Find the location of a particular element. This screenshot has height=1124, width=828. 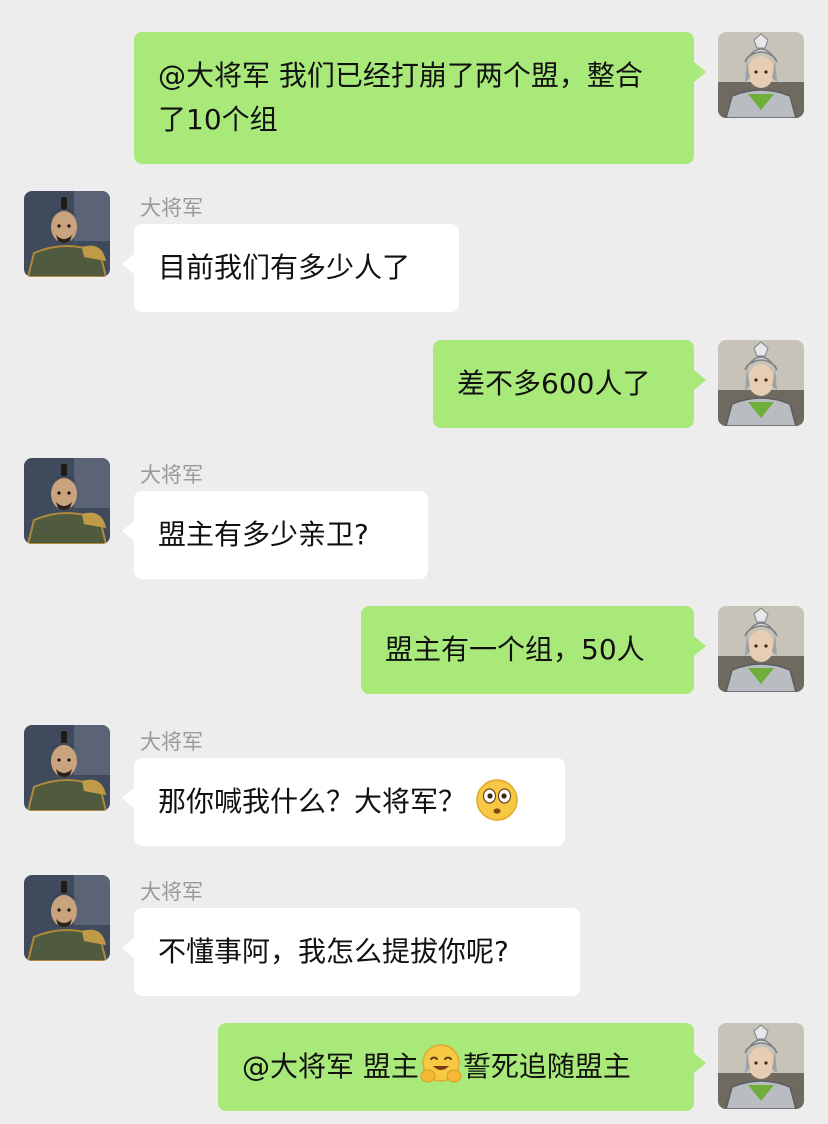

message-bubble: 差不多600人了 is located at coordinates (569, 384).